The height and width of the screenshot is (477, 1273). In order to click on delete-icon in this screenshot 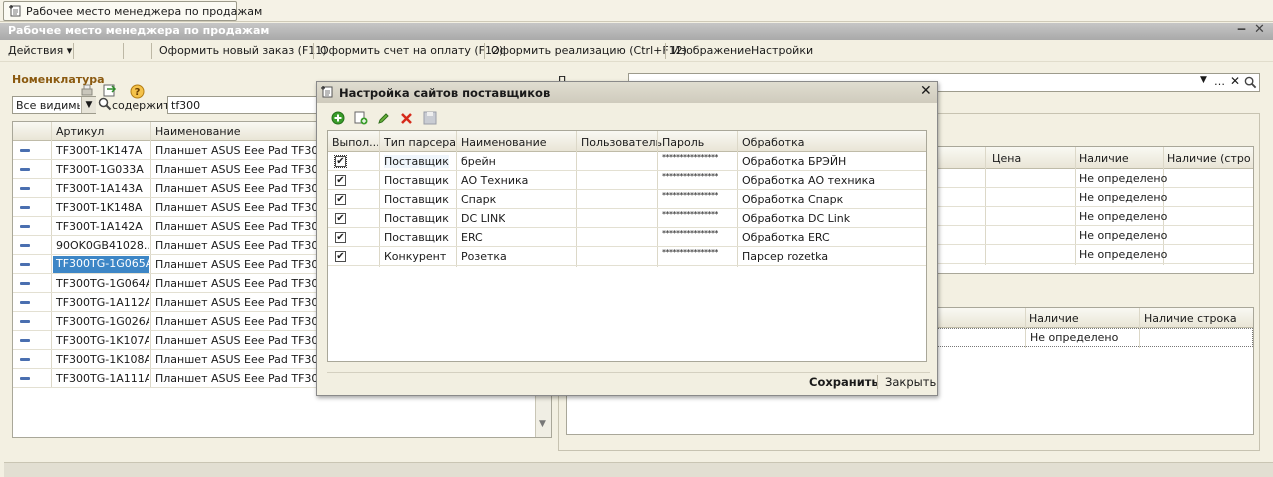, I will do `click(406, 118)`.